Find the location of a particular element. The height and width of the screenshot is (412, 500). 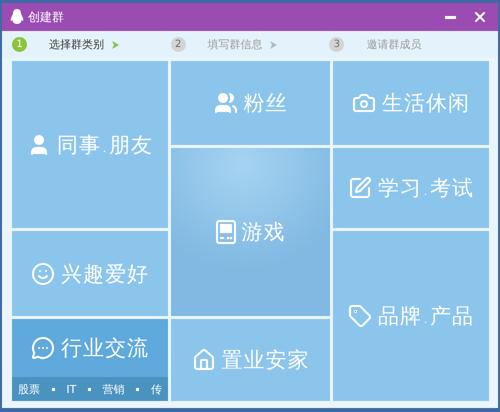

category-label: 兴趣爱好 is located at coordinates (105, 274).